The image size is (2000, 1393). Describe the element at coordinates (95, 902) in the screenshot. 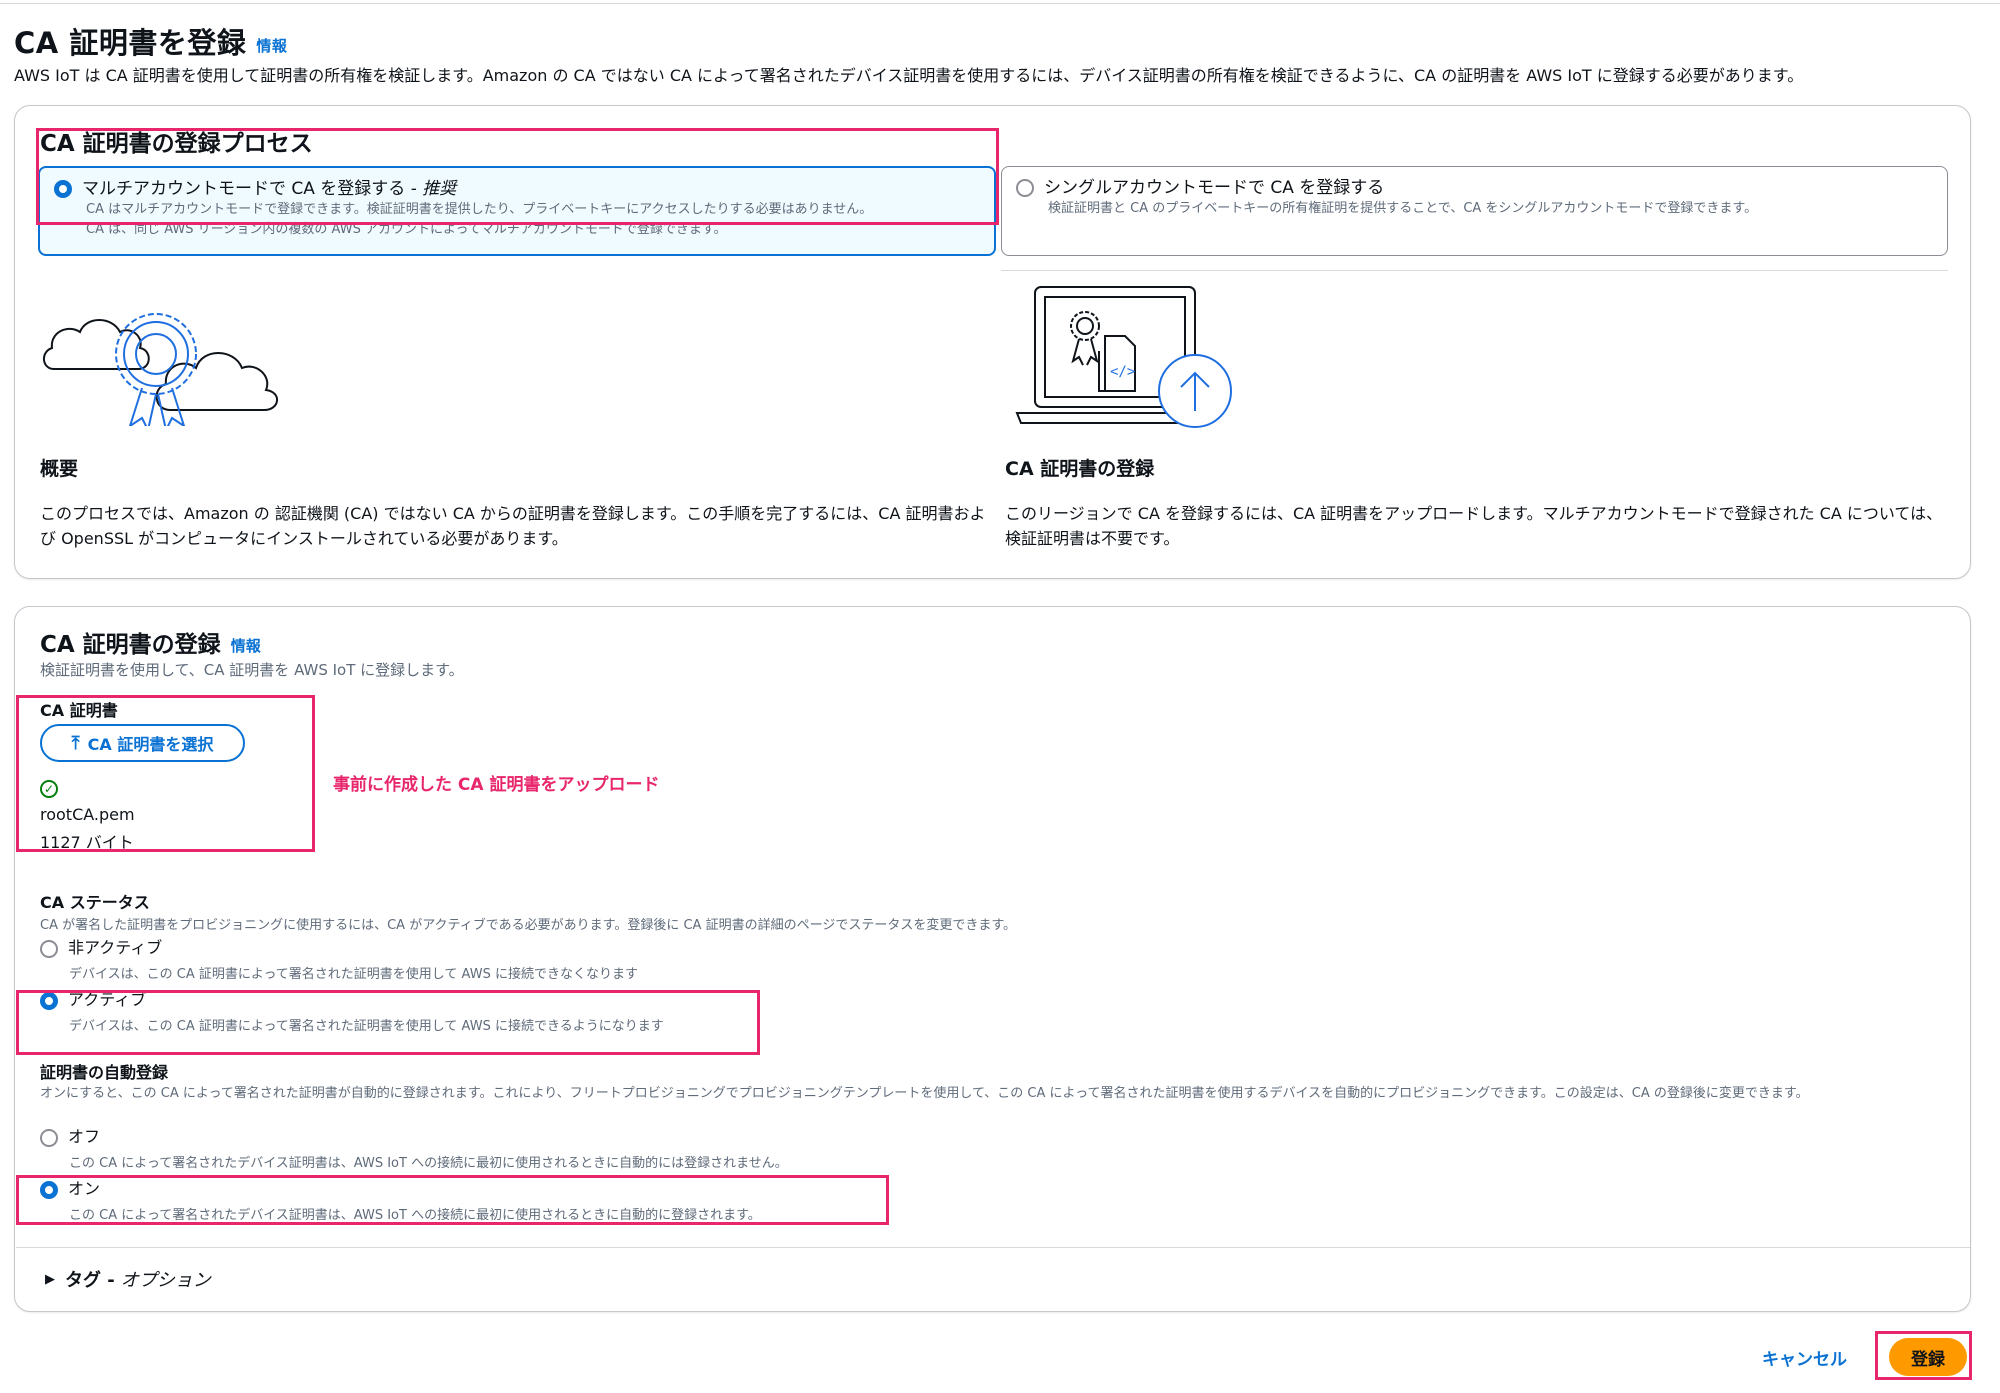

I see `ca-status-label: CA ステータス` at that location.